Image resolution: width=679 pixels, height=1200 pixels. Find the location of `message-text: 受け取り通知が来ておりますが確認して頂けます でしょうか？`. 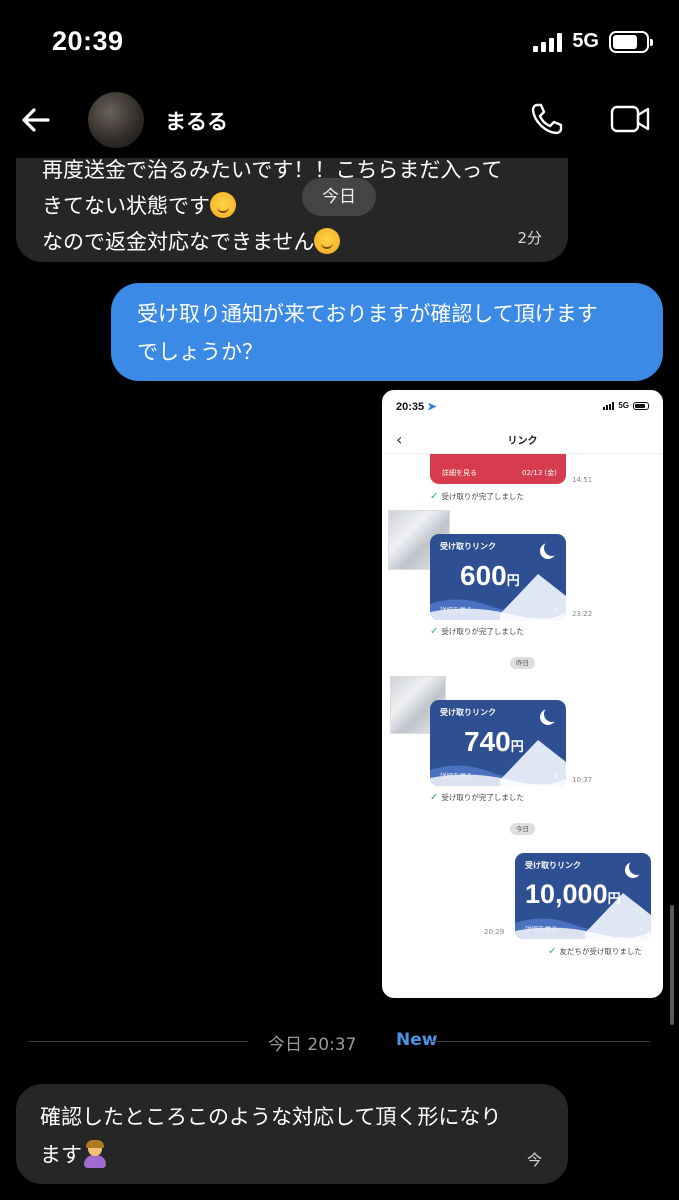

message-text: 受け取り通知が来ておりますが確認して頂けます でしょうか？ is located at coordinates (367, 333).